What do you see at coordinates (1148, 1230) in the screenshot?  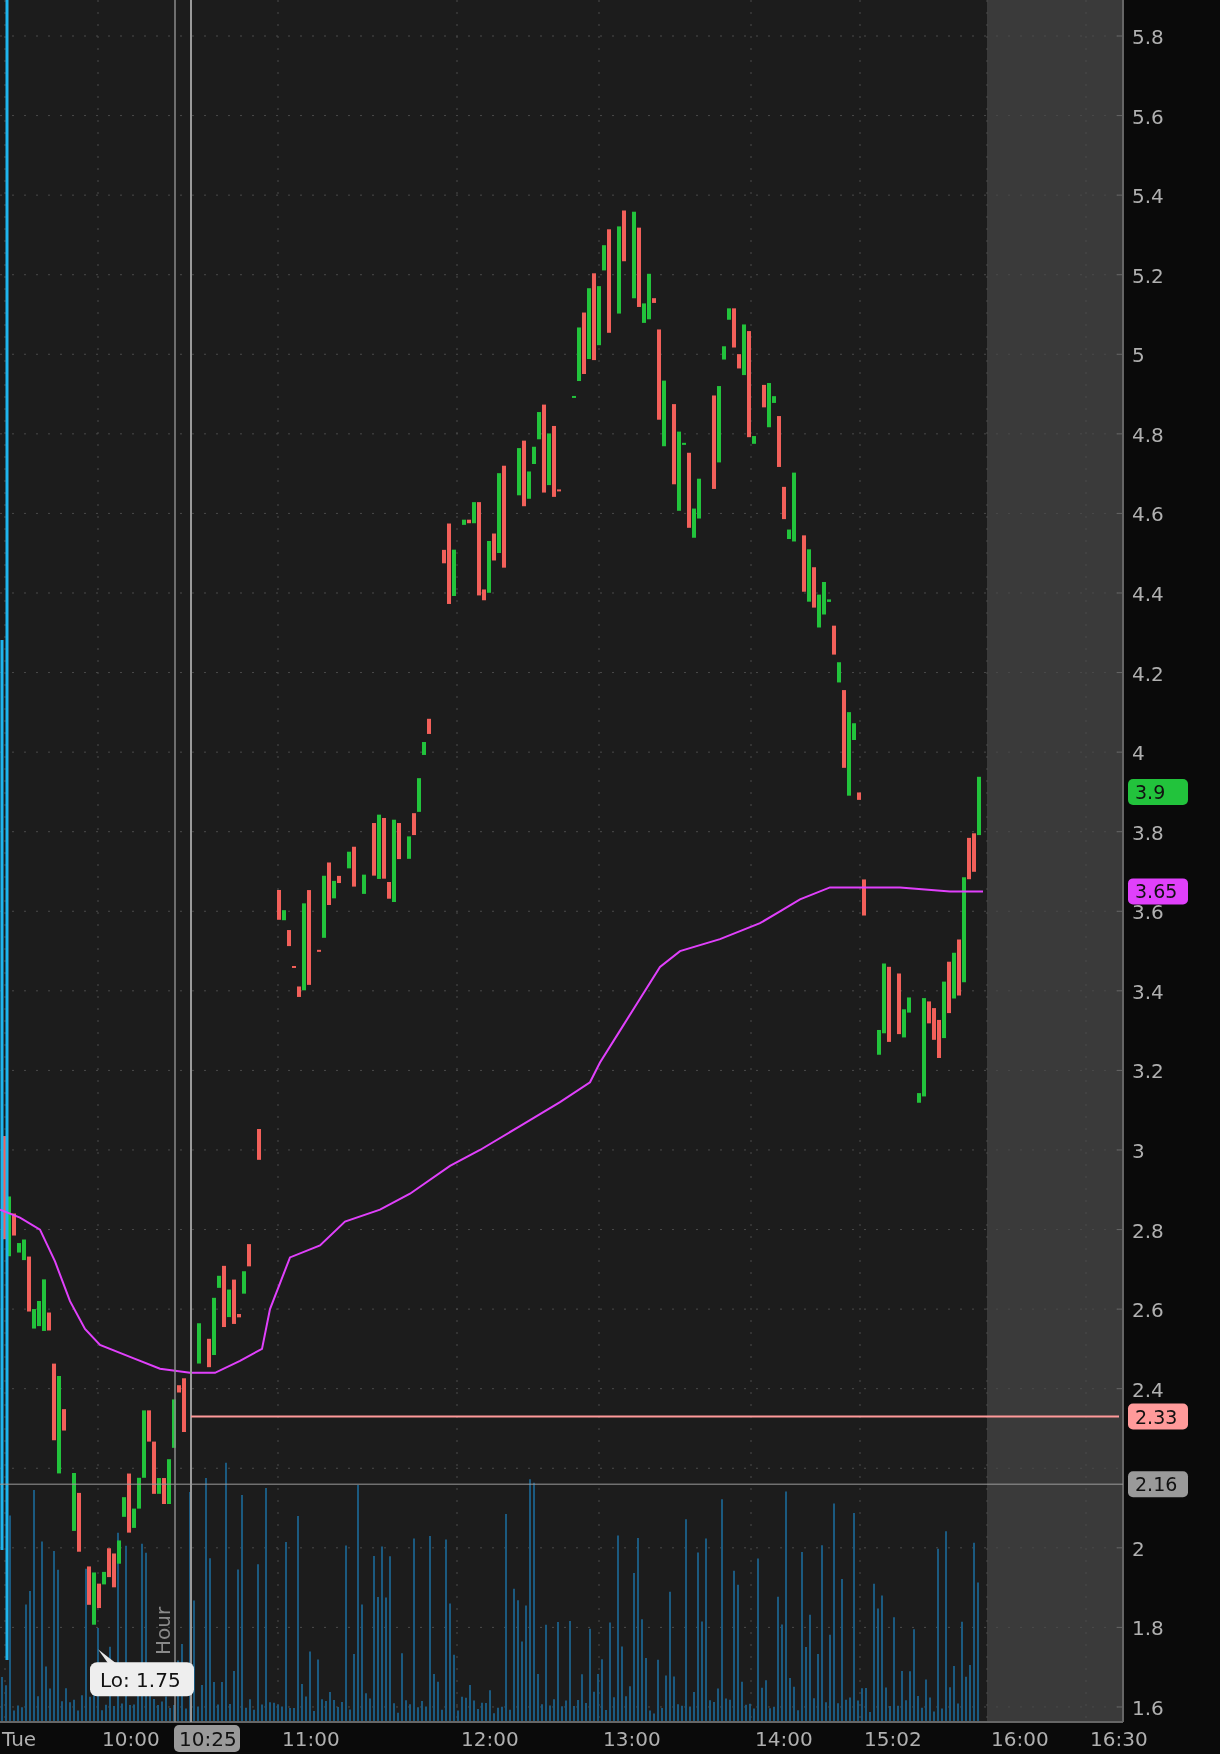 I see `price-axis-label: 2.8` at bounding box center [1148, 1230].